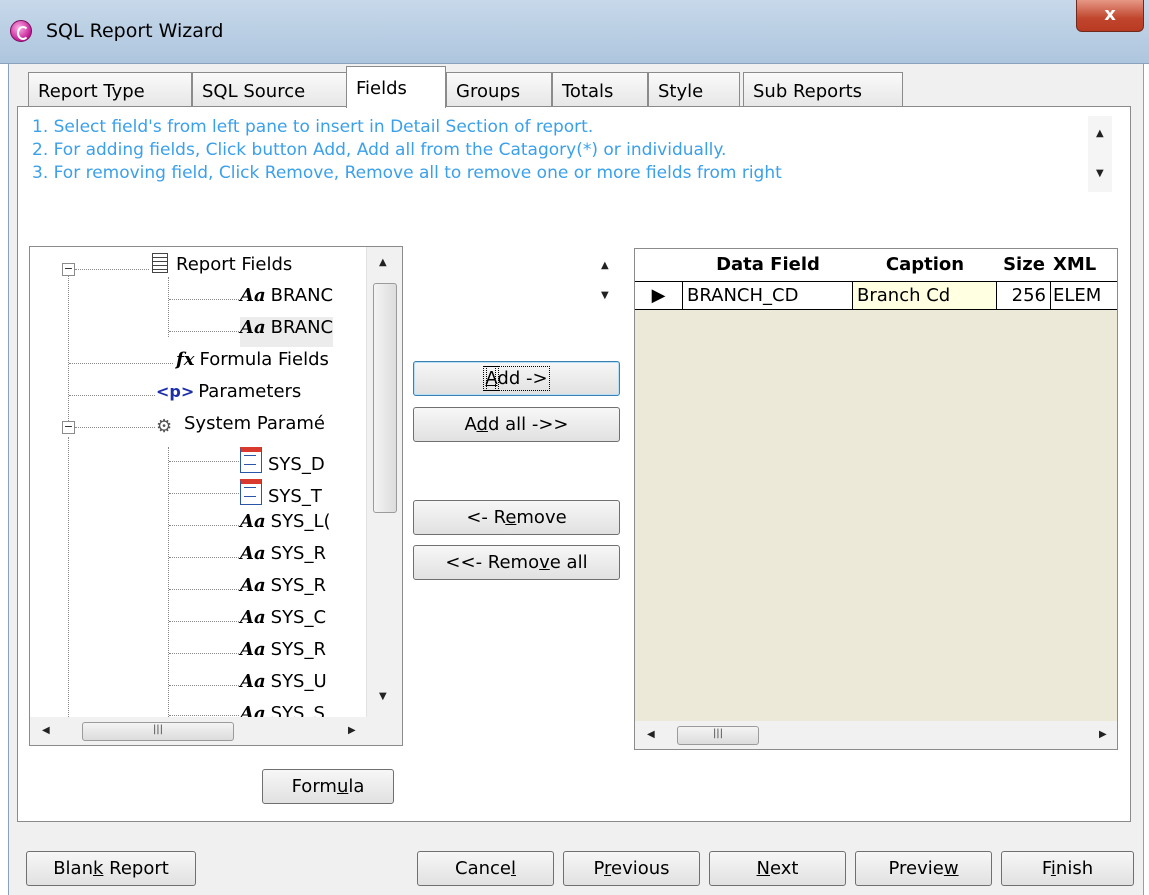 The width and height of the screenshot is (1149, 895). Describe the element at coordinates (252, 364) in the screenshot. I see `tree-node-formula-fields: fx Formula Fields` at that location.